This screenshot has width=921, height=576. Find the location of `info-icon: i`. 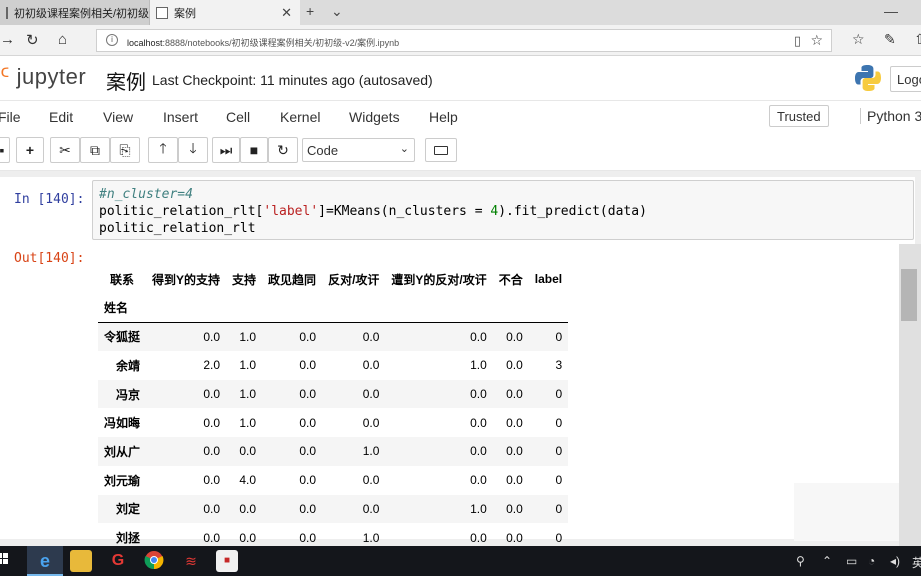

info-icon: i is located at coordinates (112, 40).